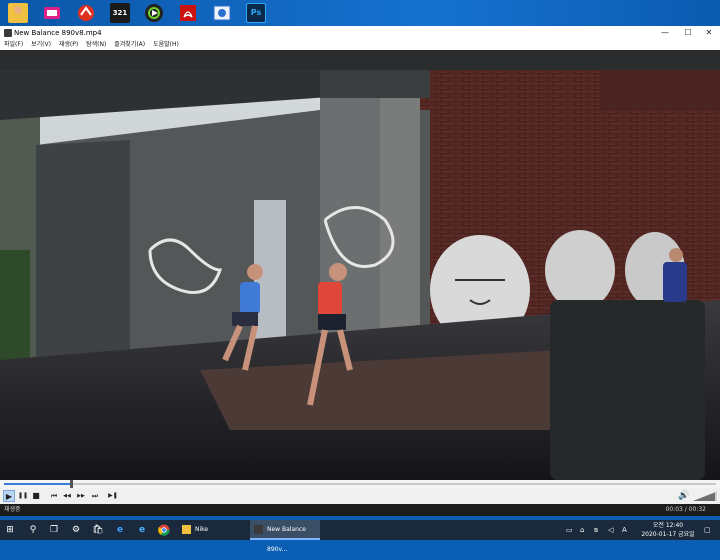 The height and width of the screenshot is (560, 720). I want to click on menu-favorites: 즐겨찾기(A), so click(129, 44).